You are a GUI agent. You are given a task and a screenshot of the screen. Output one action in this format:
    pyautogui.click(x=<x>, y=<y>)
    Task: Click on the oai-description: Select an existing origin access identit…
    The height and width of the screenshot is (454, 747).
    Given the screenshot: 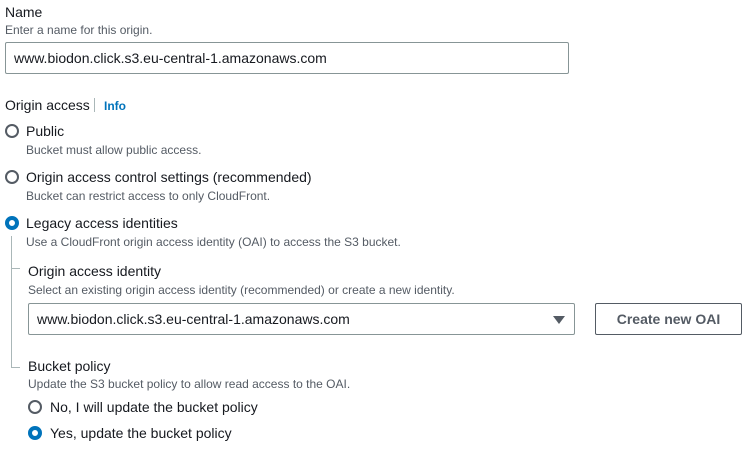 What is the action you would take?
    pyautogui.click(x=241, y=290)
    